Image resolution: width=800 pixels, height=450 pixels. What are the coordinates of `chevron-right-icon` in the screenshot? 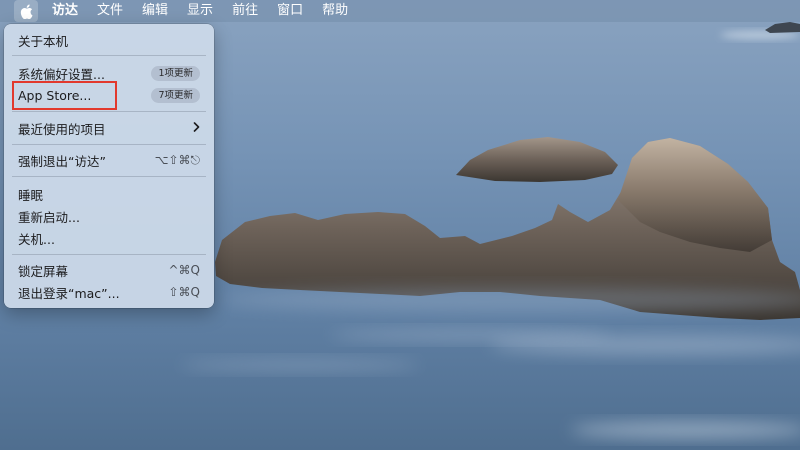 It's located at (196, 128).